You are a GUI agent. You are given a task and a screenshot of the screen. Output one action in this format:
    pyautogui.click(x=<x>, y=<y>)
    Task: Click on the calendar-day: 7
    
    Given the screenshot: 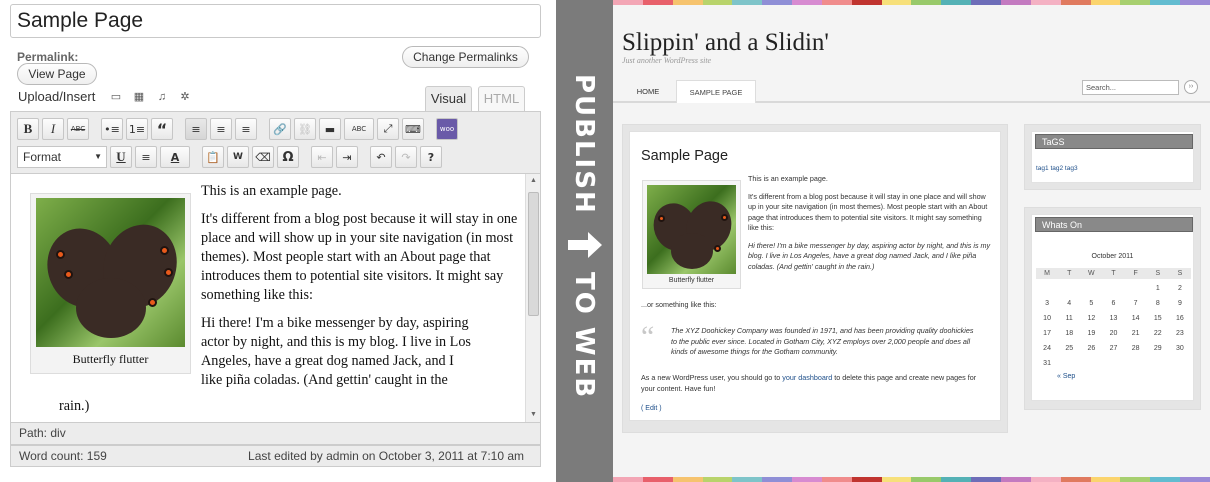 What is the action you would take?
    pyautogui.click(x=1135, y=303)
    